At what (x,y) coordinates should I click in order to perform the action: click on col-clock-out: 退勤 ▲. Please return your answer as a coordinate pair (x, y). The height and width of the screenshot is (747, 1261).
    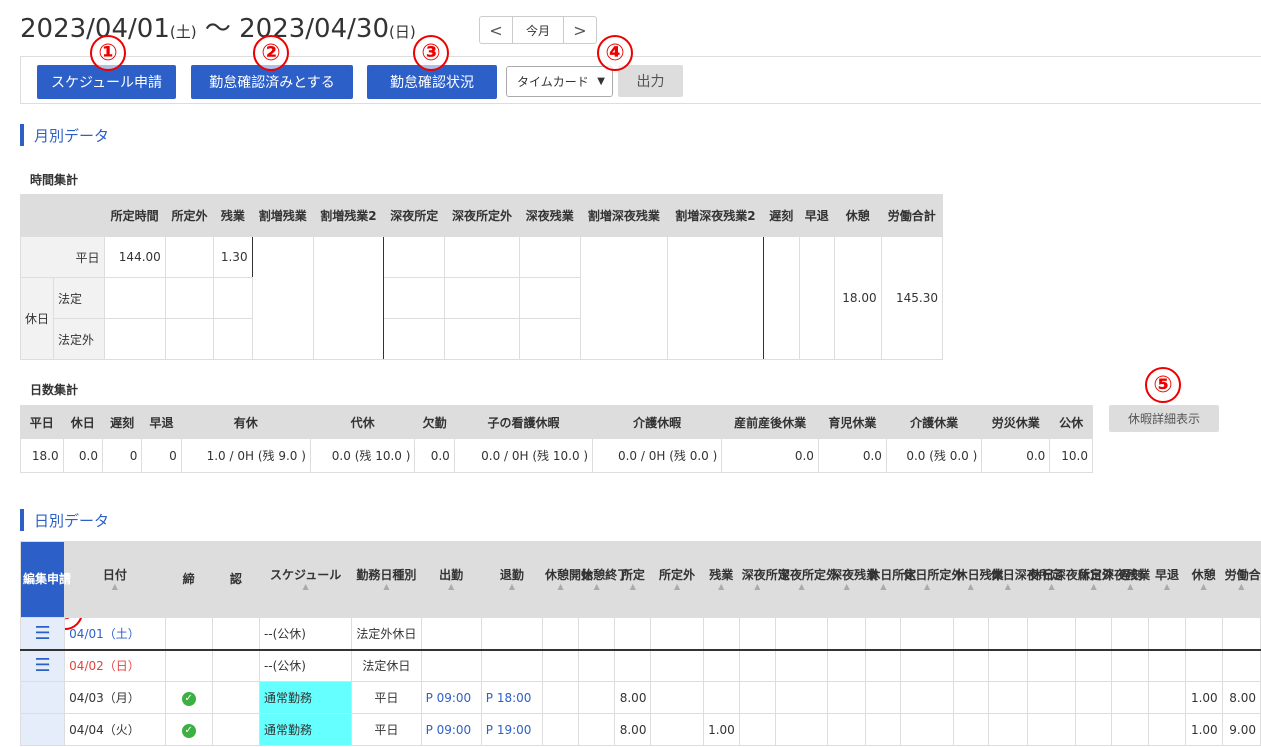
    Looking at the image, I should click on (512, 579).